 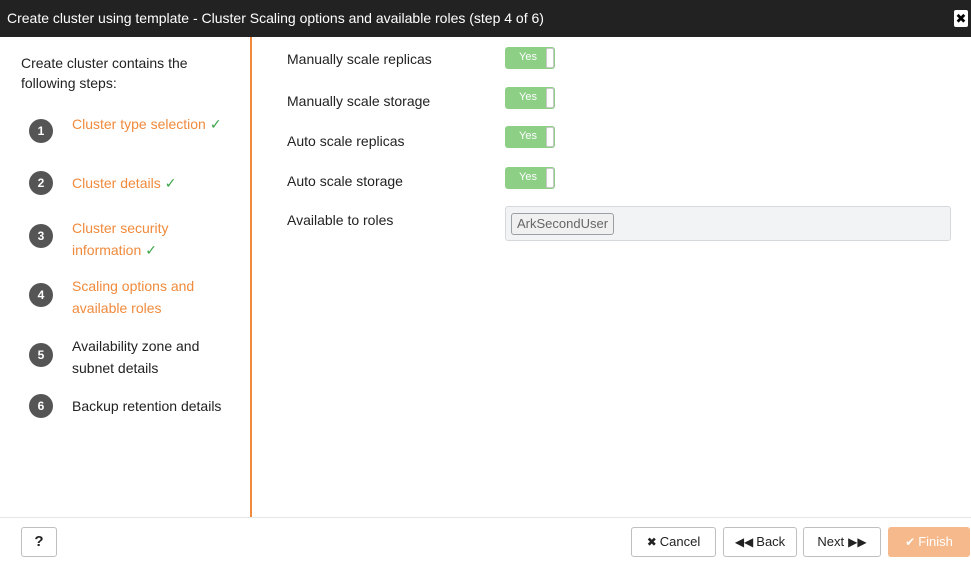 What do you see at coordinates (831, 541) in the screenshot?
I see `next-label: Next` at bounding box center [831, 541].